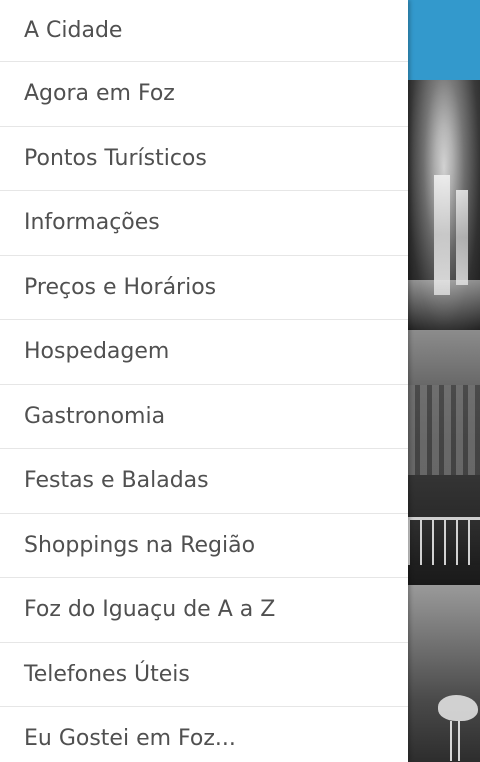  I want to click on waterfall-photo, so click(444, 205).